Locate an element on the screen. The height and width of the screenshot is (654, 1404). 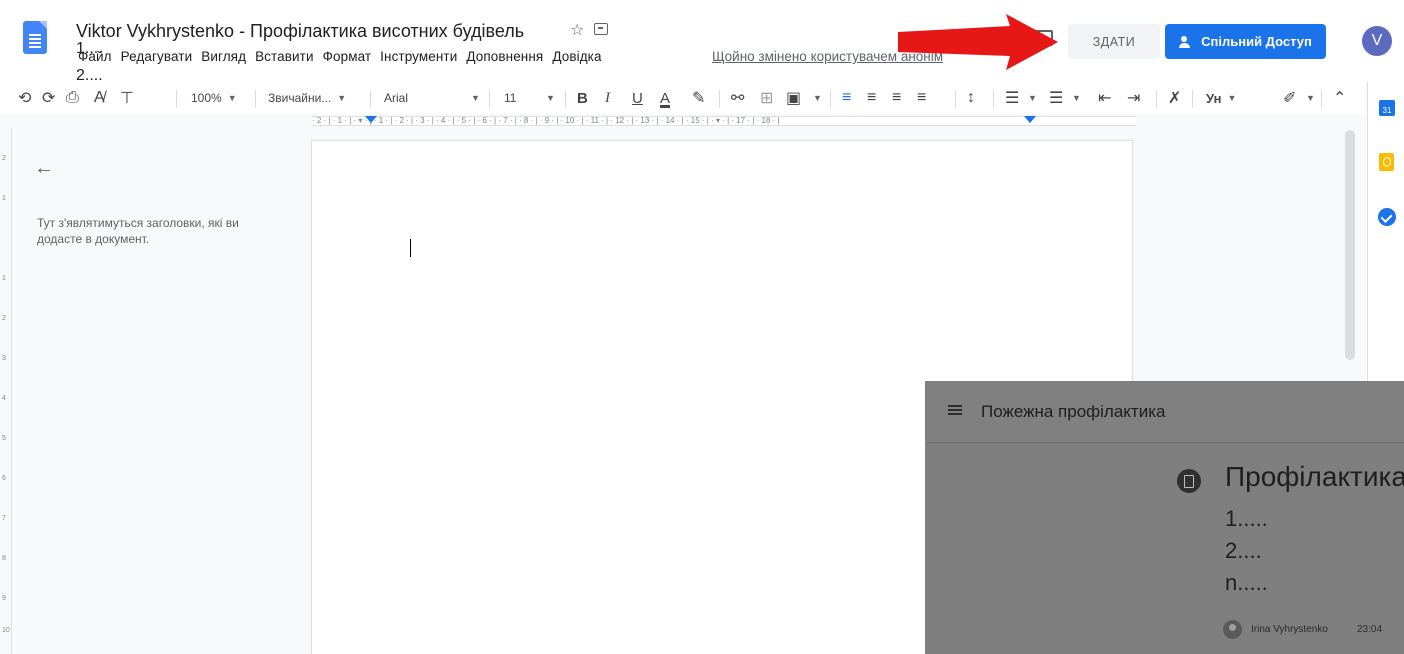
font-size-caret: ▼ is located at coordinates (547, 98).